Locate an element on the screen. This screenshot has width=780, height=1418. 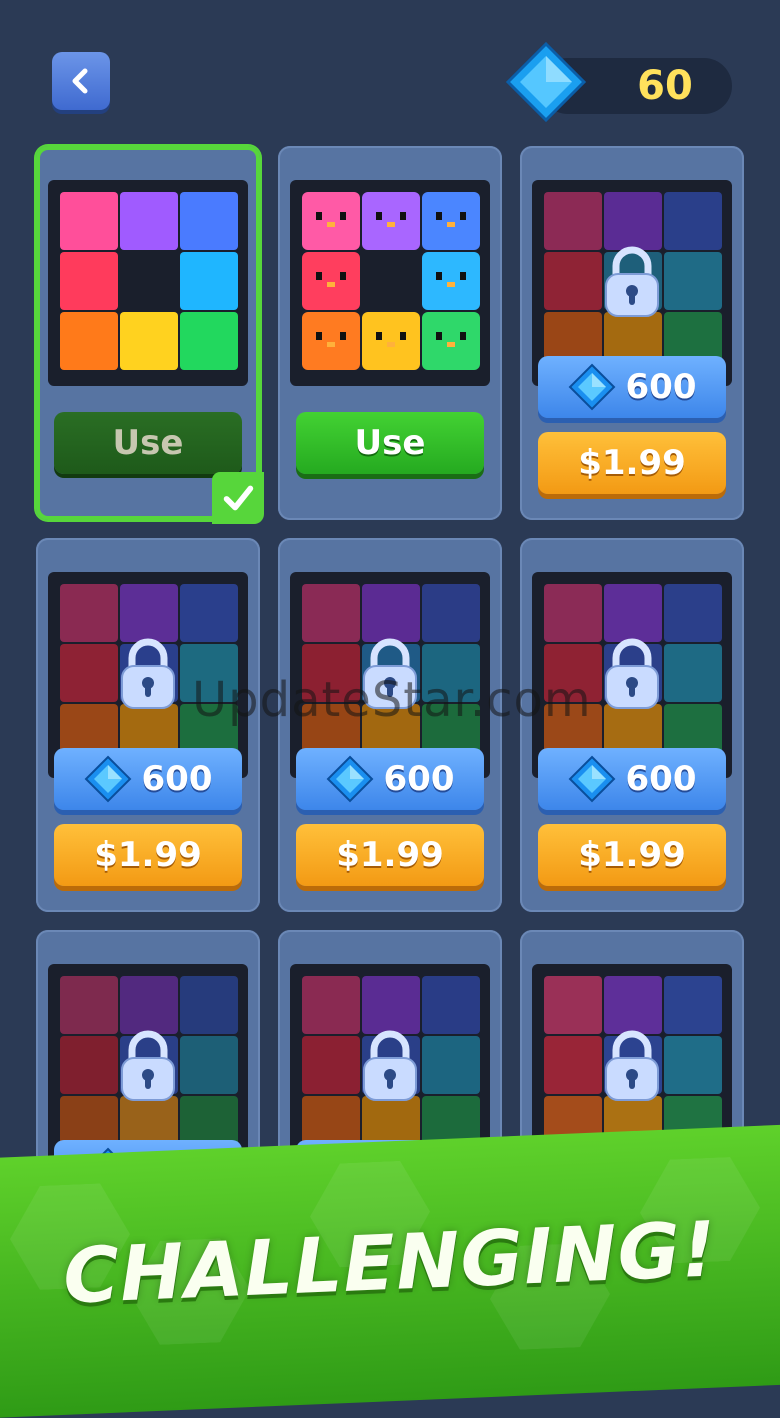
back-button is located at coordinates (81, 81).